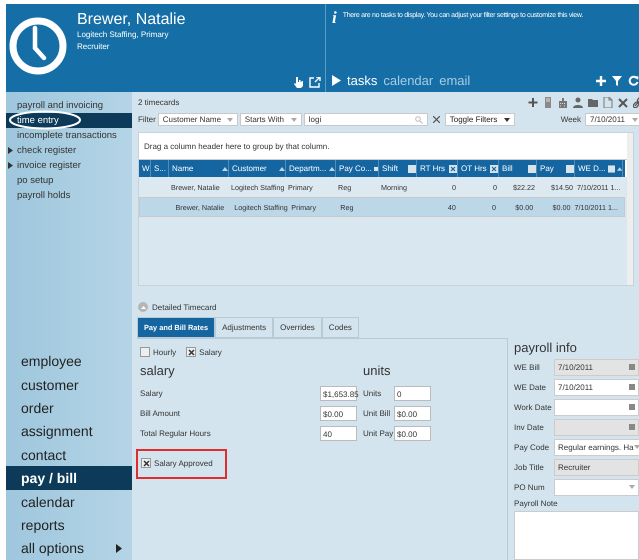 The image size is (639, 560). What do you see at coordinates (131, 19) in the screenshot?
I see `person-name: Brewer, Natalie` at bounding box center [131, 19].